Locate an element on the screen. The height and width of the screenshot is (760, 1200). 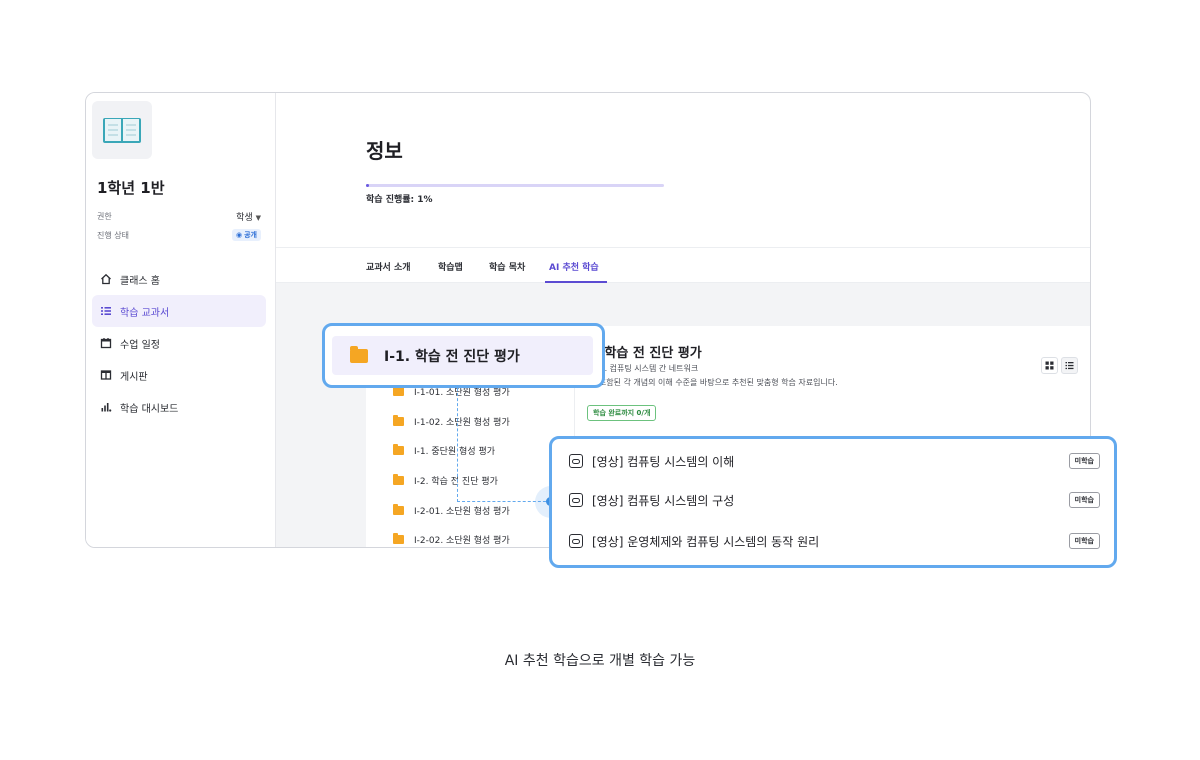
board-icon is located at coordinates (106, 375).